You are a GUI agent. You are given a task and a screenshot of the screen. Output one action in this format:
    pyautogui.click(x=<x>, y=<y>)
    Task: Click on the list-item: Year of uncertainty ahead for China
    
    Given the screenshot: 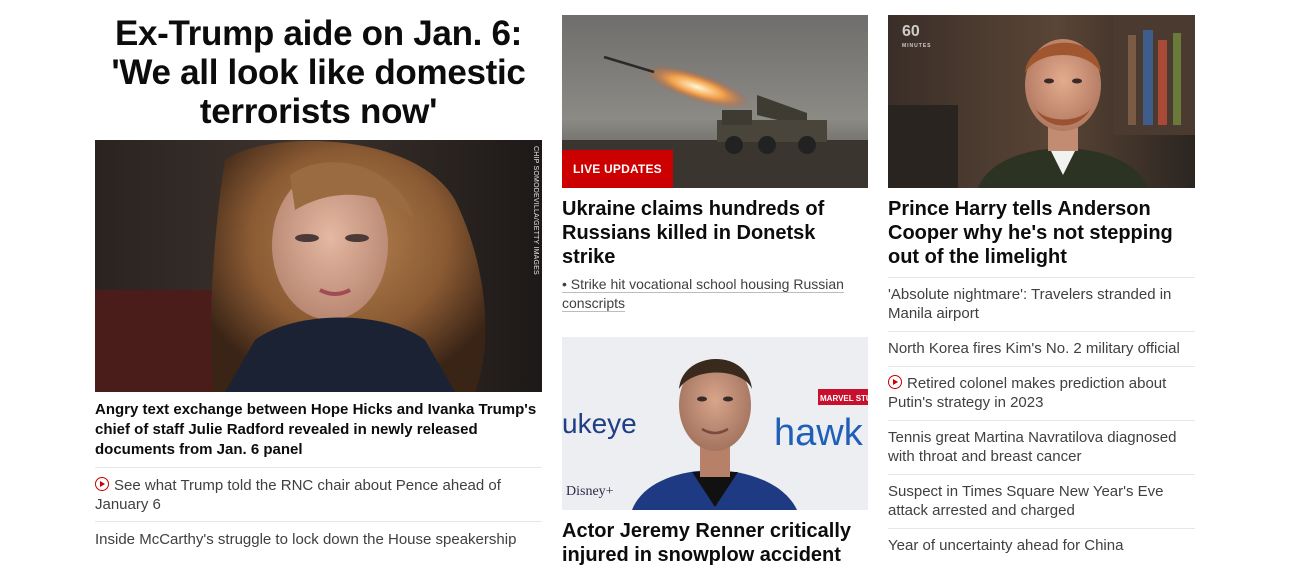 What is the action you would take?
    pyautogui.click(x=1041, y=546)
    